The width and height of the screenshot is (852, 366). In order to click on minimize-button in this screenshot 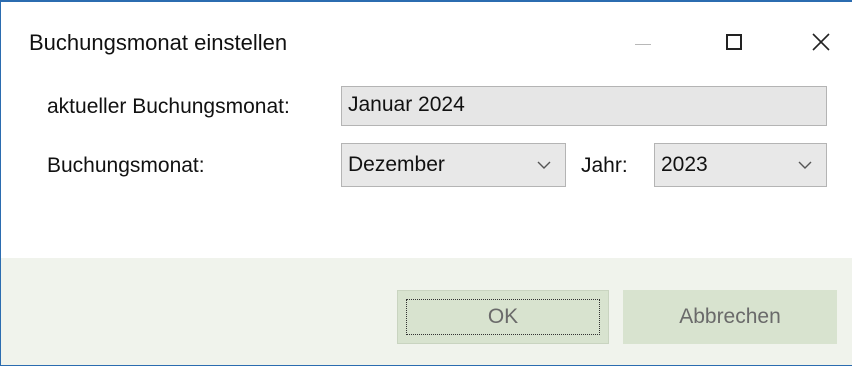, I will do `click(643, 42)`.